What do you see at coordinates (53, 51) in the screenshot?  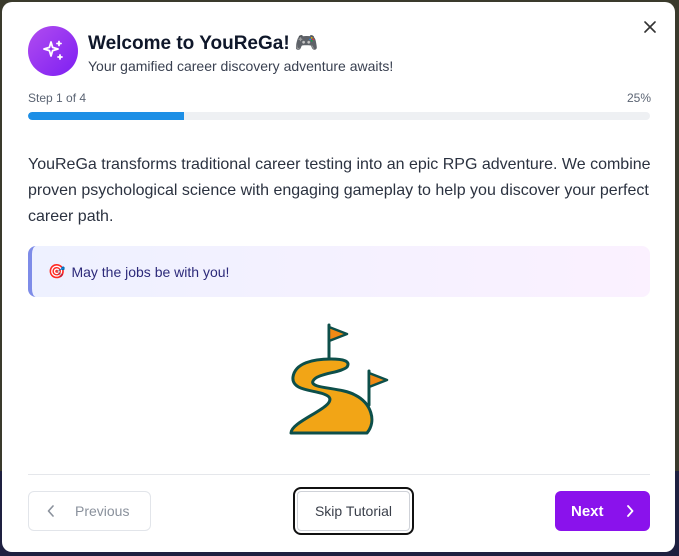 I see `sparkles-icon` at bounding box center [53, 51].